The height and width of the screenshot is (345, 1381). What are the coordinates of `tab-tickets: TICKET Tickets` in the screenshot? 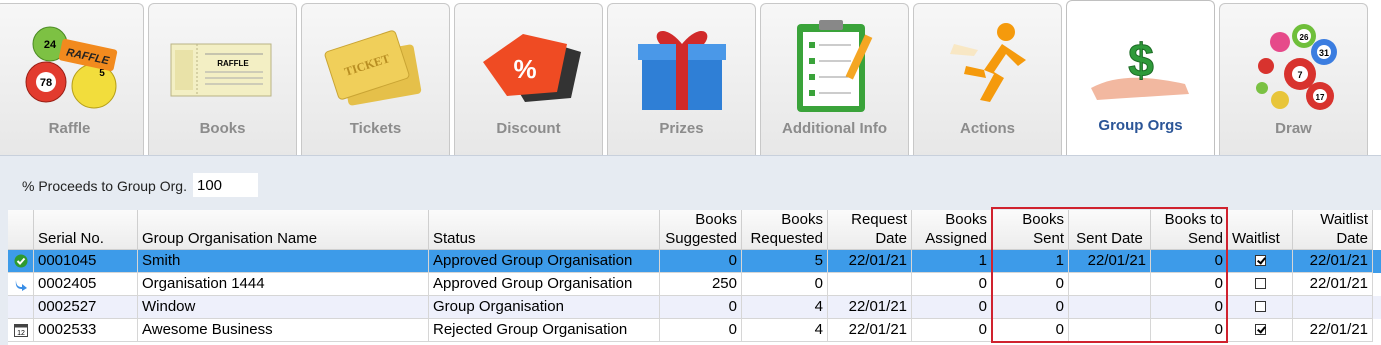 It's located at (375, 79).